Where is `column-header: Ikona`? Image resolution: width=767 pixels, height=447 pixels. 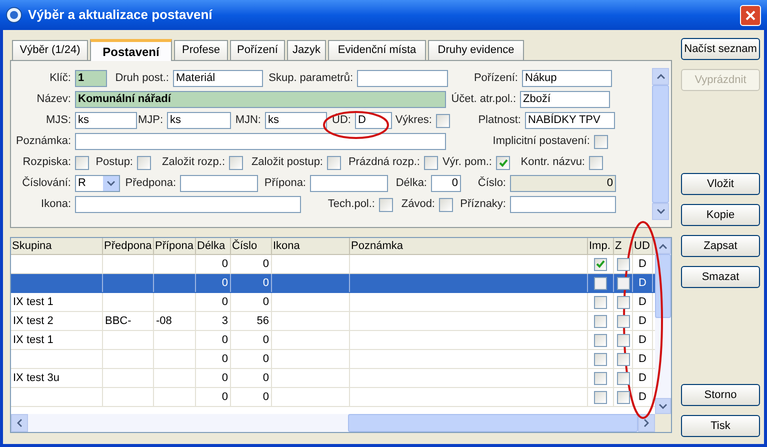 column-header: Ikona is located at coordinates (311, 246).